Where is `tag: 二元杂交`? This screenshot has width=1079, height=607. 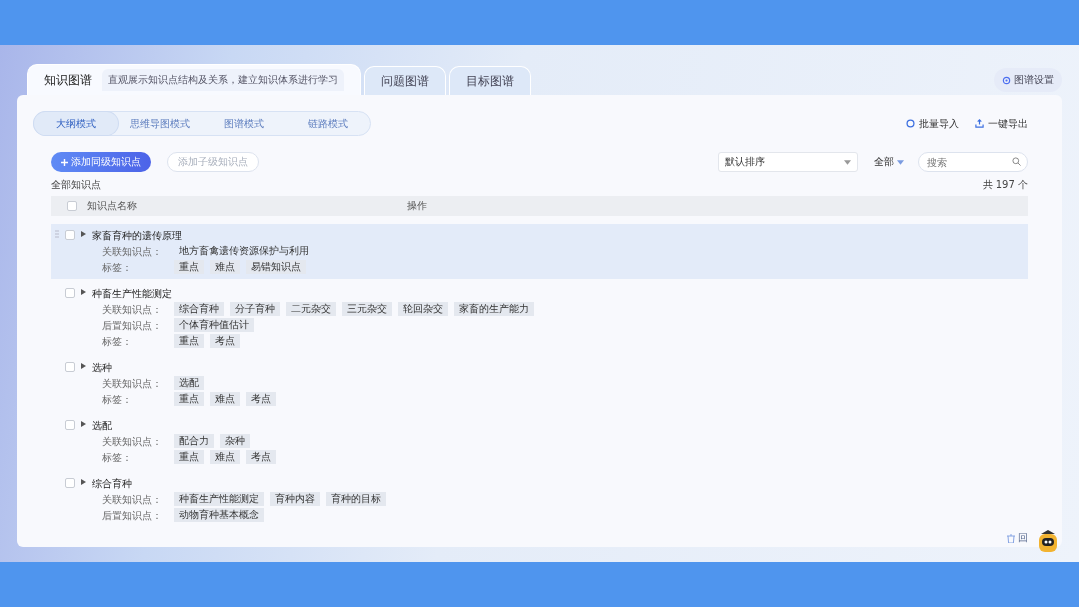
tag: 二元杂交 is located at coordinates (311, 309).